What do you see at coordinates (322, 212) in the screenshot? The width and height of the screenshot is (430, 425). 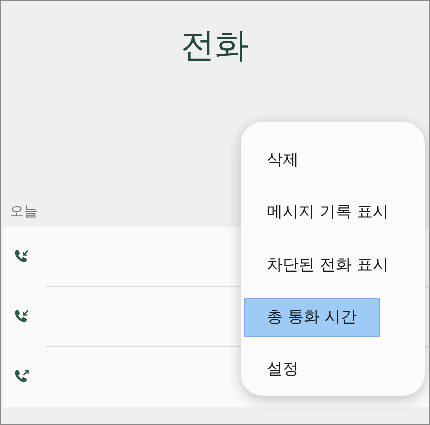 I see `menu-item: 메시지 기록 표시` at bounding box center [322, 212].